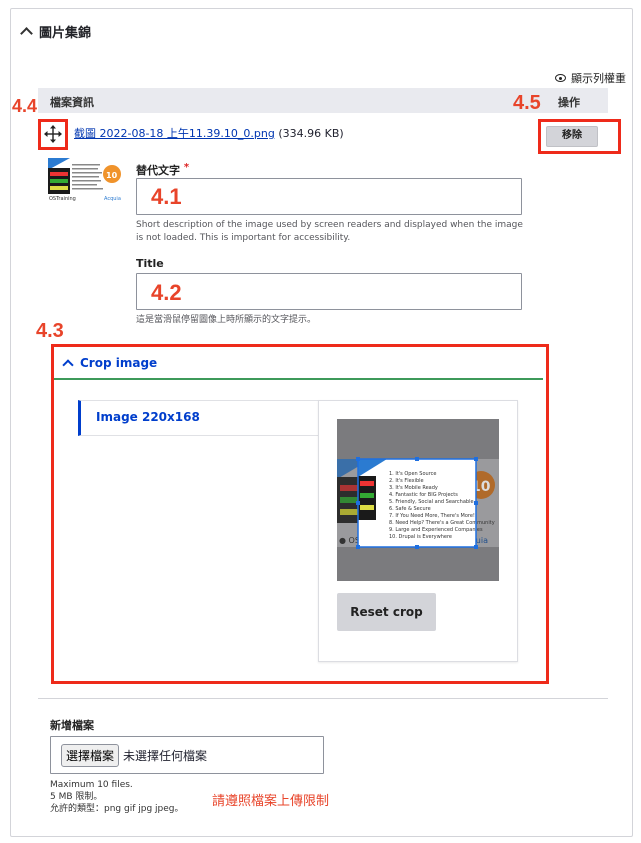  Describe the element at coordinates (271, 801) in the screenshot. I see `upload-note: 請遵照檔案上傳限制` at that location.